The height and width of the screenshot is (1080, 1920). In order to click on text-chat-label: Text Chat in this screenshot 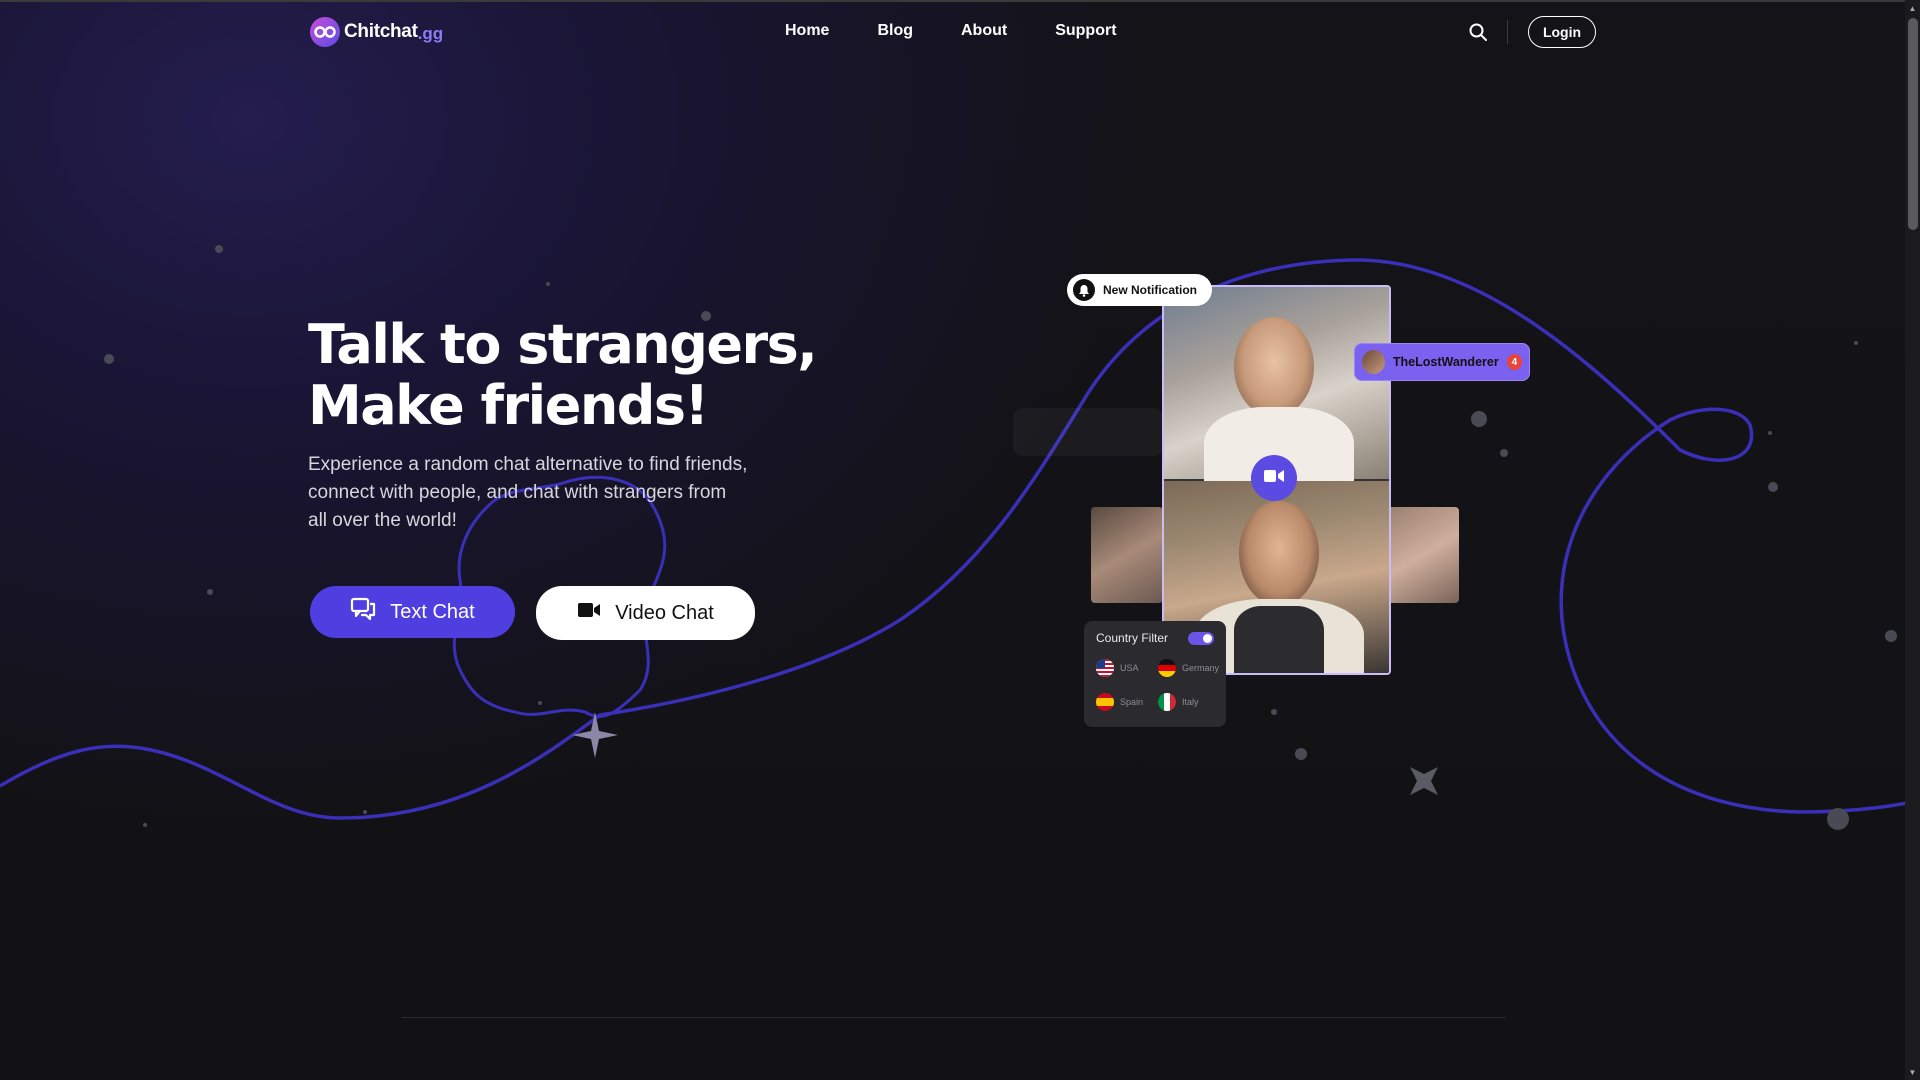, I will do `click(432, 611)`.